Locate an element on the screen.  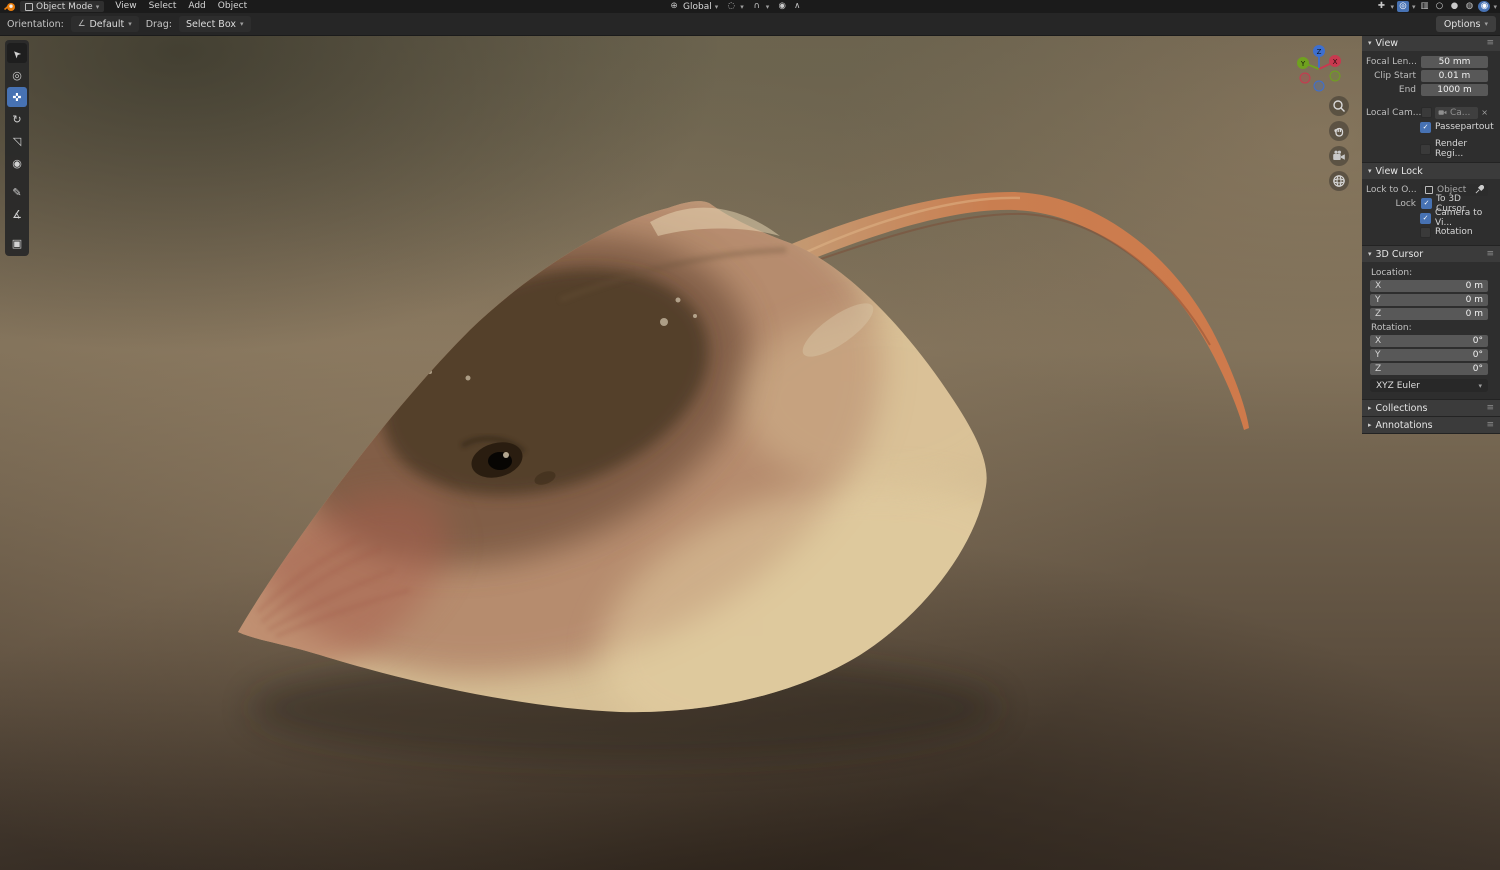
tool-cursor: ◎ is located at coordinates (17, 75).